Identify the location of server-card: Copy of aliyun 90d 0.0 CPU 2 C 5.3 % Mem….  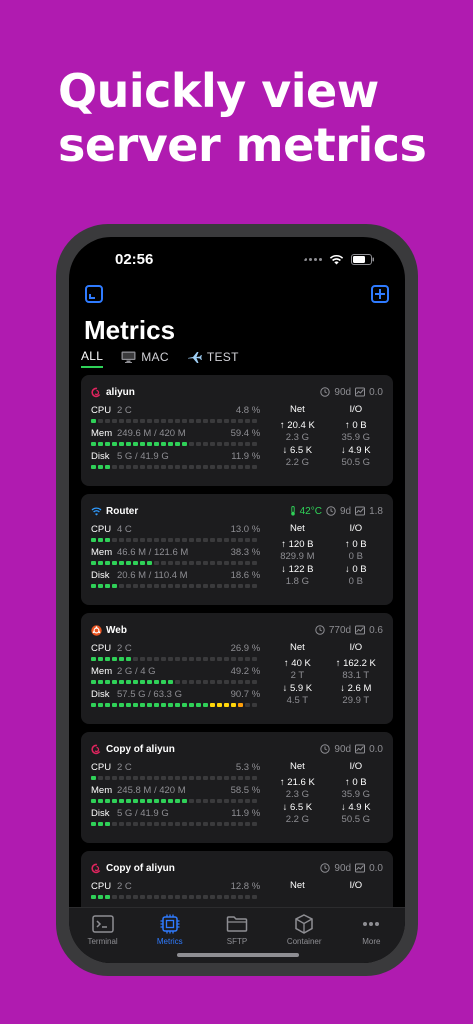
(237, 787).